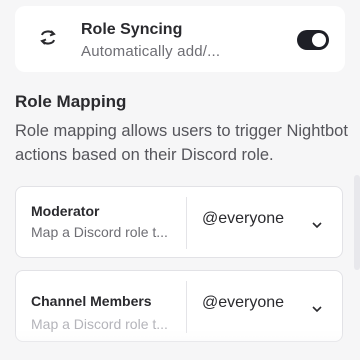 This screenshot has height=360, width=360. I want to click on sync-icon, so click(48, 37).